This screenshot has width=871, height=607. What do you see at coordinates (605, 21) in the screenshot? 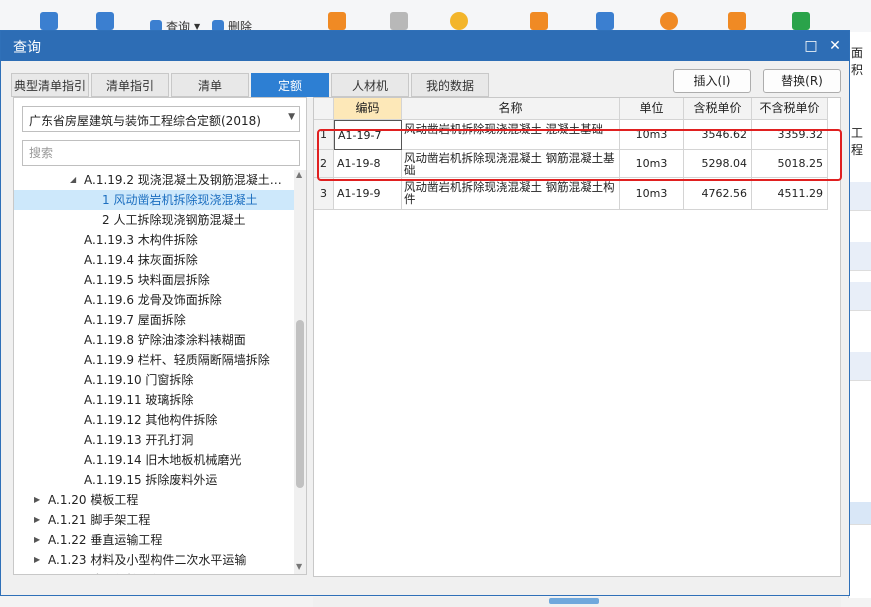
I see `list-icon` at bounding box center [605, 21].